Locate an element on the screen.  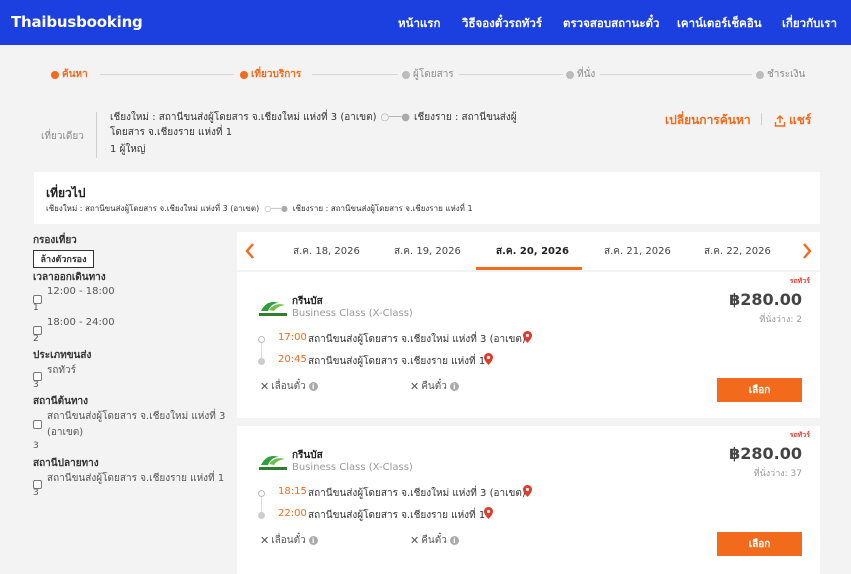
date-tab: ส.ค. 18, 2026 is located at coordinates (326, 251).